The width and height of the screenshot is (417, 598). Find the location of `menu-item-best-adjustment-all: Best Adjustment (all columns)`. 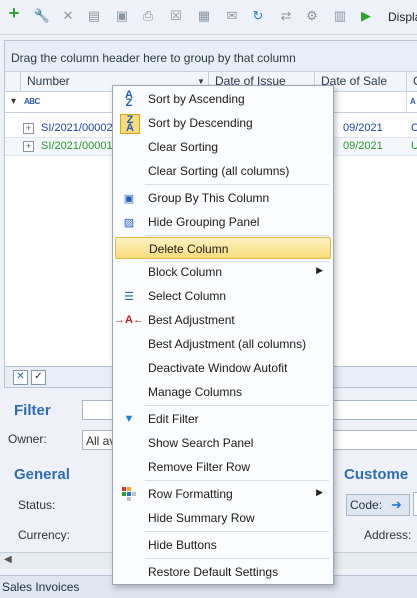

menu-item-best-adjustment-all: Best Adjustment (all columns) is located at coordinates (223, 344).